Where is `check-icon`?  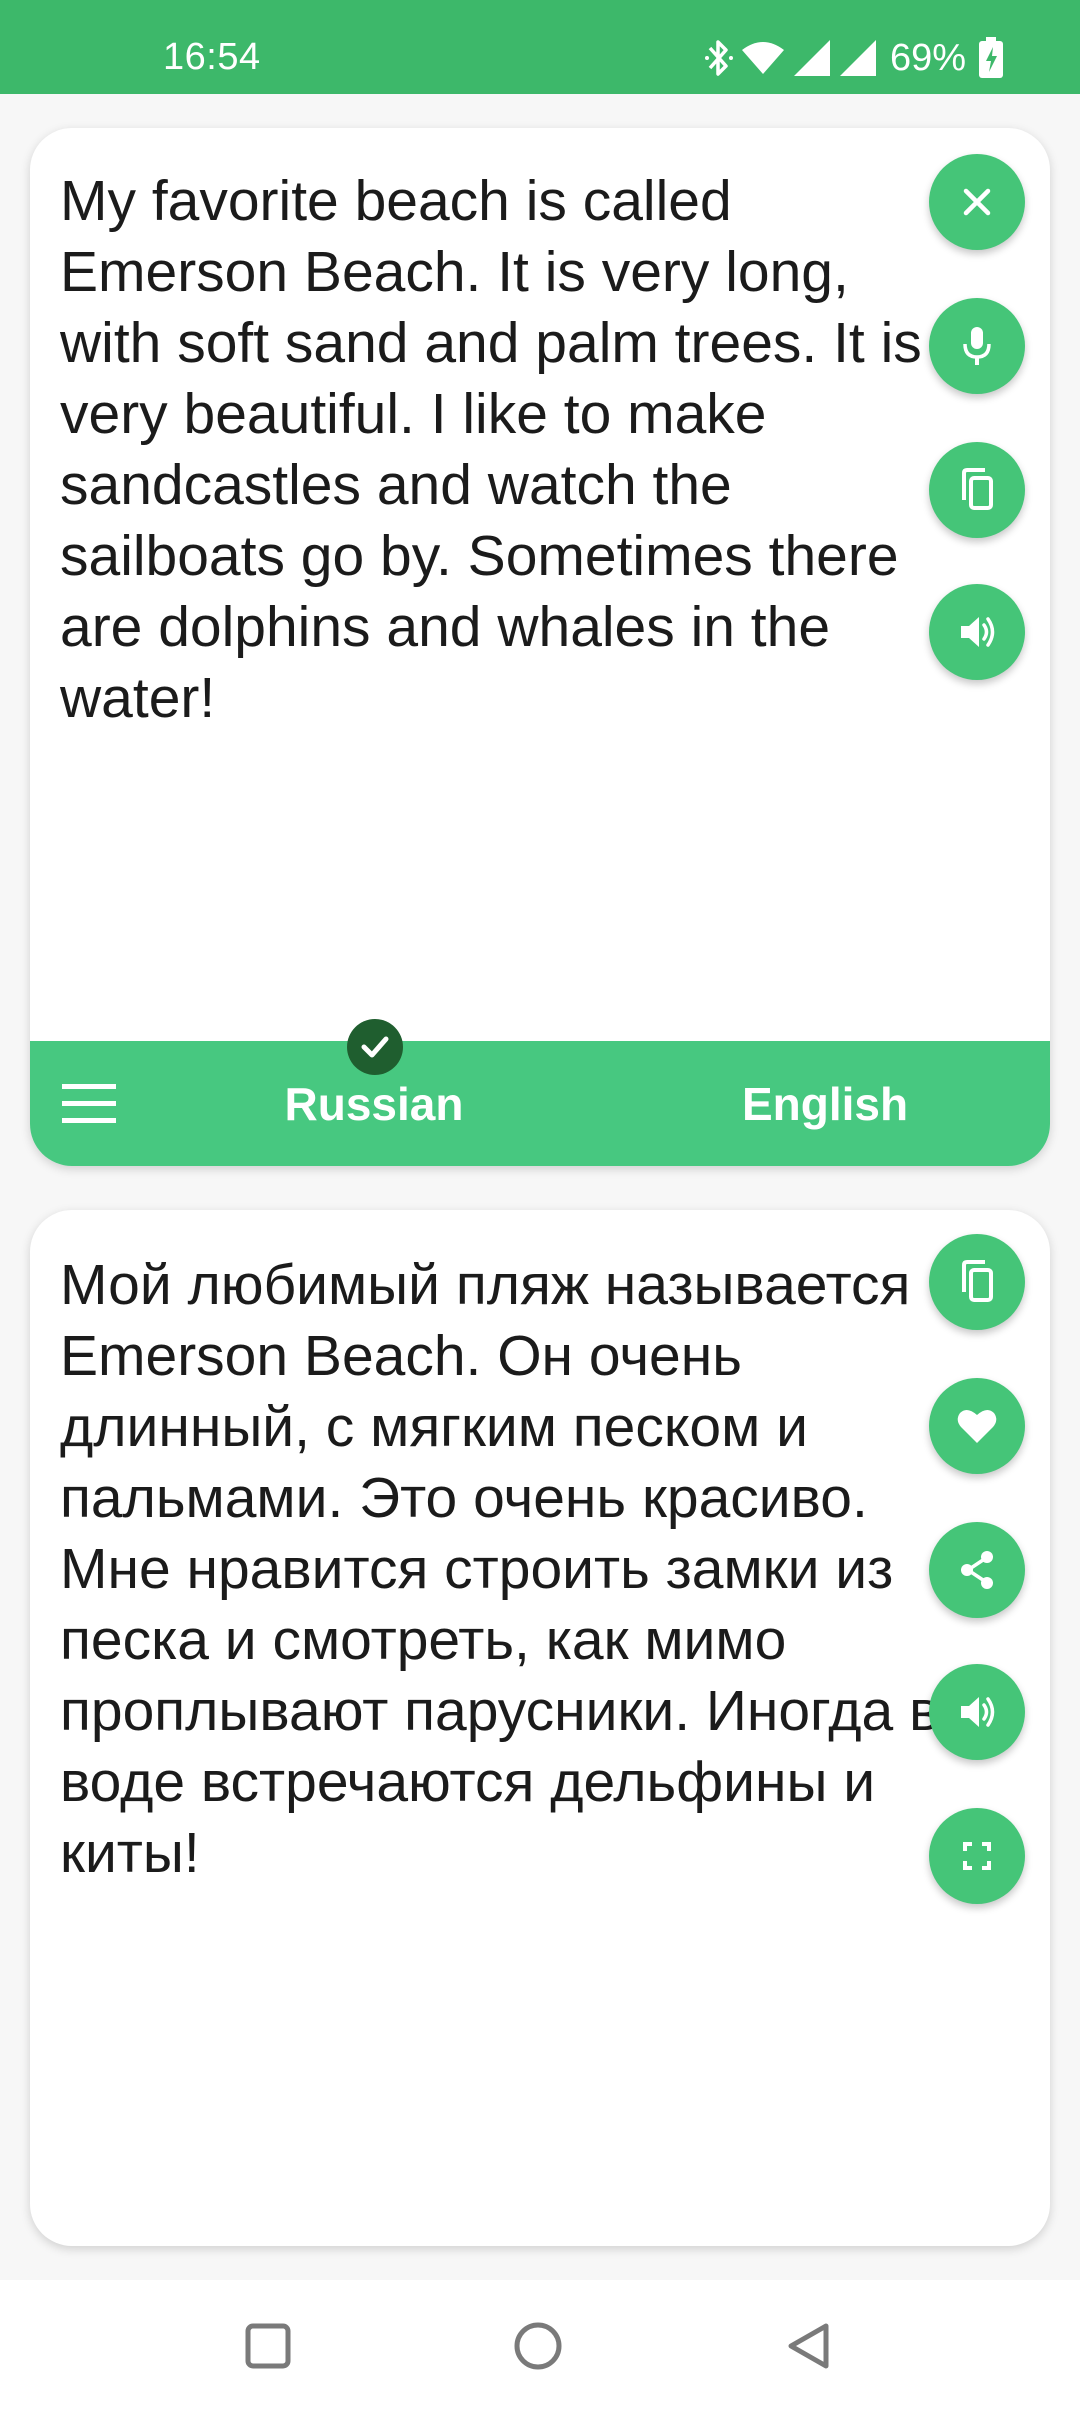
check-icon is located at coordinates (375, 1047).